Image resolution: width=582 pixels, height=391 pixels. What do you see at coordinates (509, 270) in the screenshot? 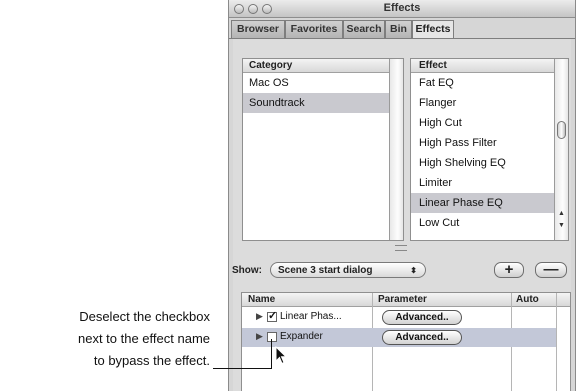
I see `add-effect-button: +` at bounding box center [509, 270].